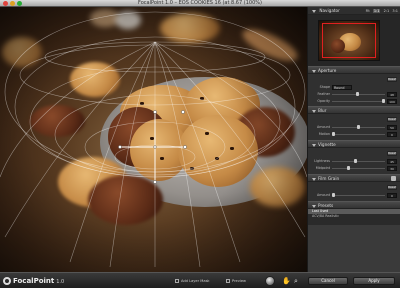  I want to click on hand-tool-icon: ✋, so click(286, 281).